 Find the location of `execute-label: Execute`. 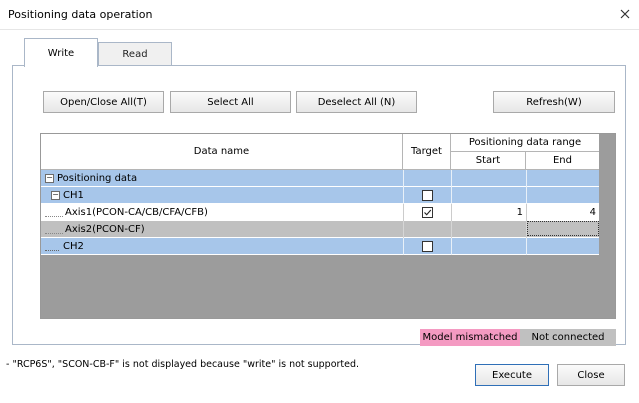

execute-label: Execute is located at coordinates (512, 375).